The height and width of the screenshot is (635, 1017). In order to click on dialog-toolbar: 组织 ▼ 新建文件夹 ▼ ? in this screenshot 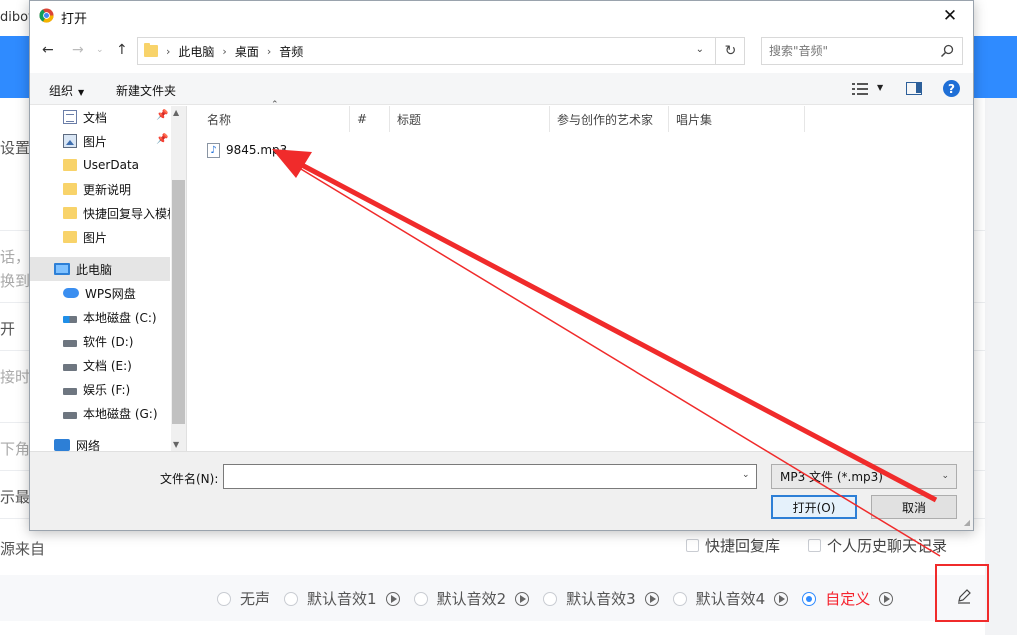, I will do `click(501, 89)`.